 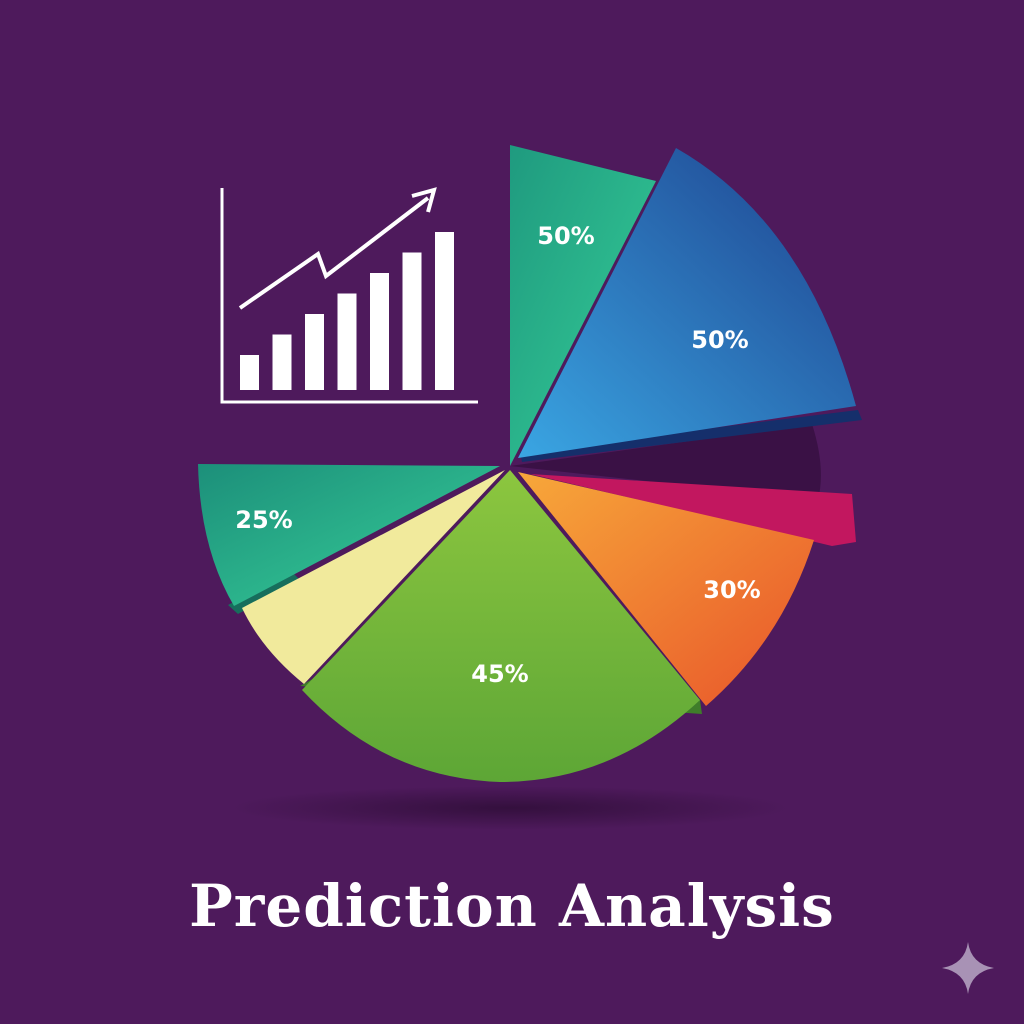 What do you see at coordinates (968, 968) in the screenshot?
I see `sparkle-icon` at bounding box center [968, 968].